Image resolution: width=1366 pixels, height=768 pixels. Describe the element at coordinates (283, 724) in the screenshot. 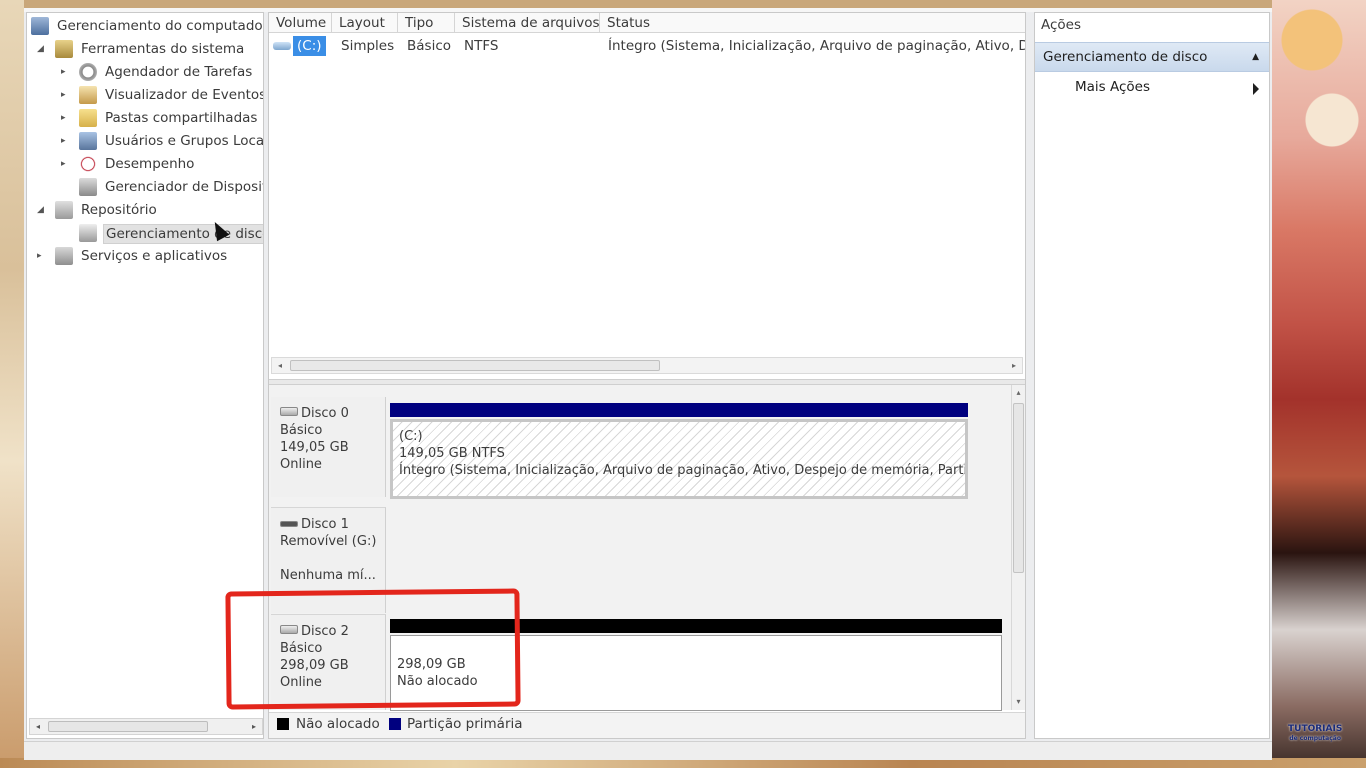

I see `legend-swatch-unallocated` at that location.